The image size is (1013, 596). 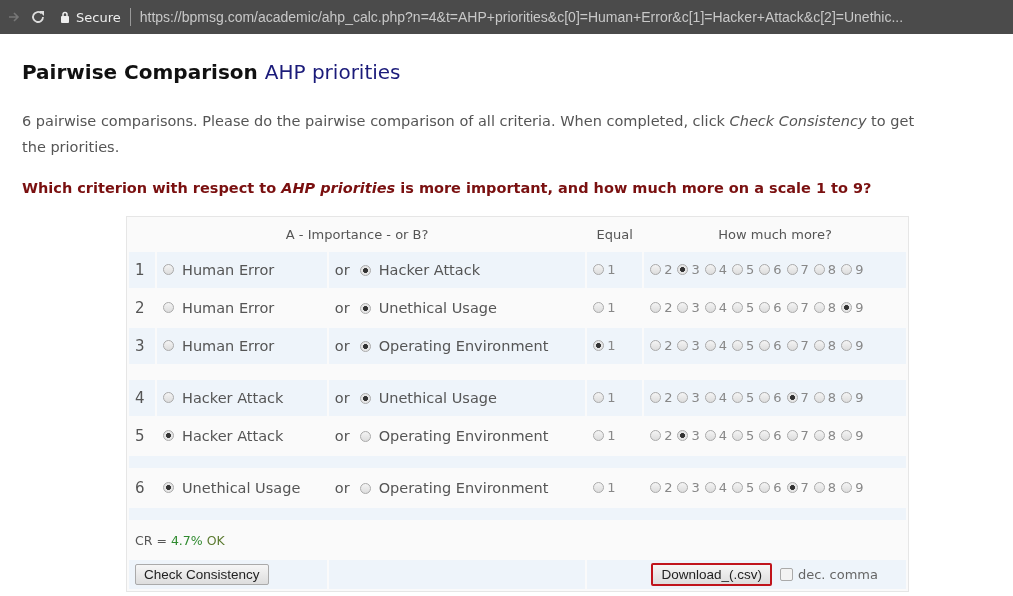 What do you see at coordinates (228, 307) in the screenshot?
I see `criterion-label: Human Error` at bounding box center [228, 307].